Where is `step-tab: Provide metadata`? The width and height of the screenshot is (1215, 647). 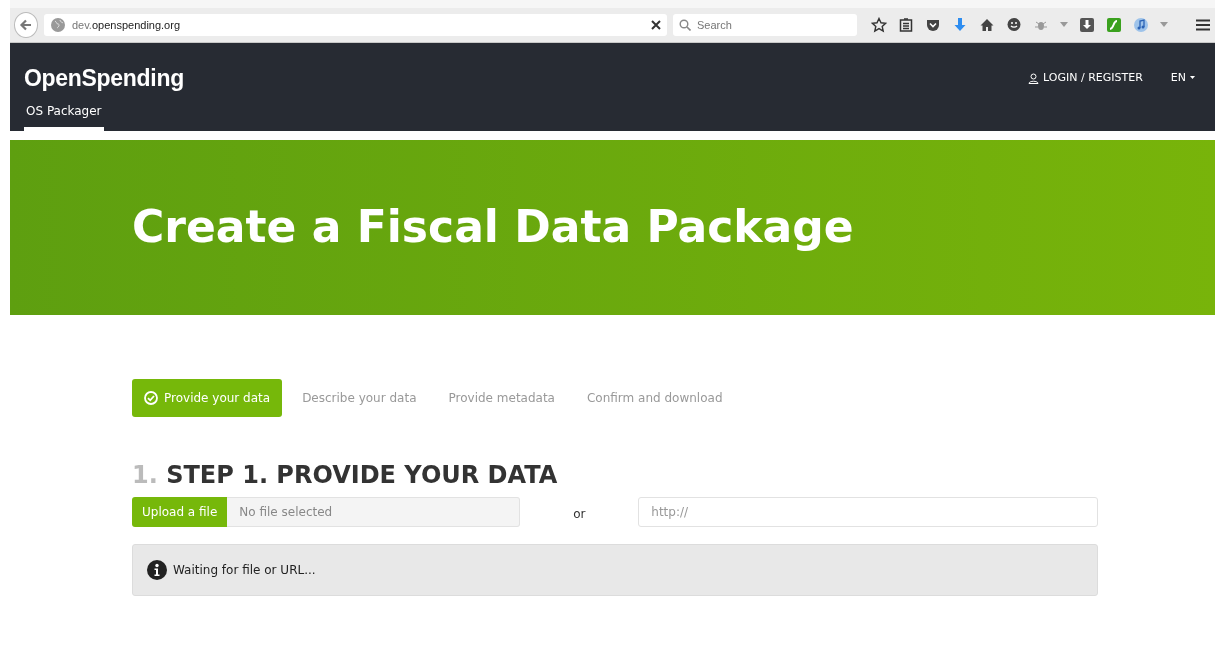
step-tab: Provide metadata is located at coordinates (501, 398).